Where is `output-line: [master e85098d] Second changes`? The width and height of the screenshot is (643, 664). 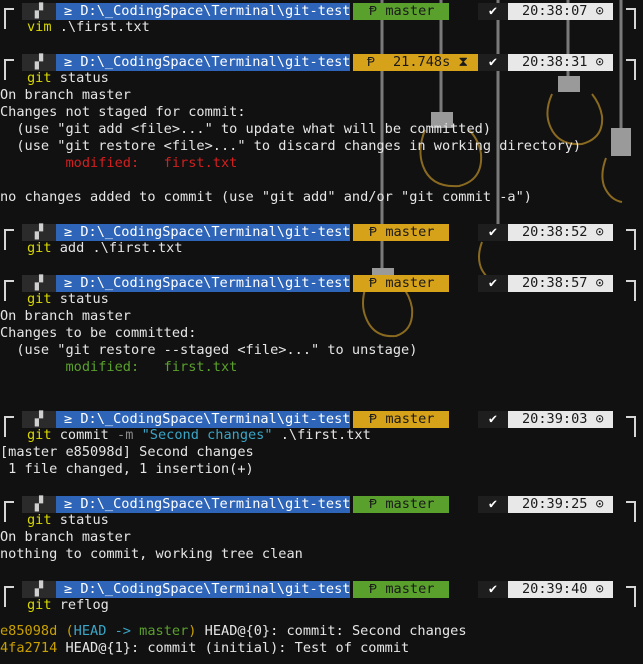 output-line: [master e85098d] Second changes is located at coordinates (127, 452).